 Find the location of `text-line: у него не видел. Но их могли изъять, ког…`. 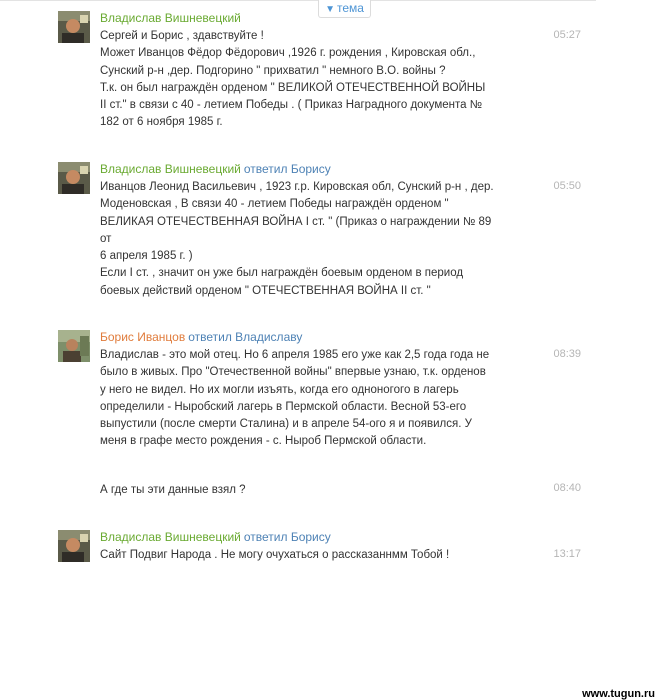

text-line: у него не видел. Но их могли изъять, ког… is located at coordinates (279, 389).